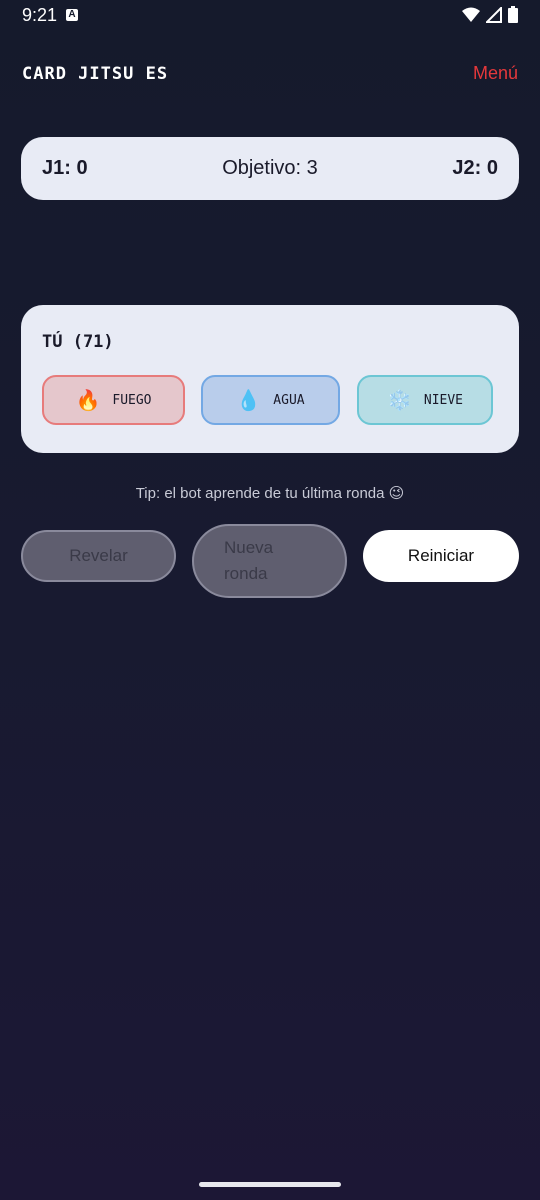 The image size is (540, 1200). I want to click on scoreboard: J1: 0 Objetivo: 3 J2: 0, so click(270, 168).